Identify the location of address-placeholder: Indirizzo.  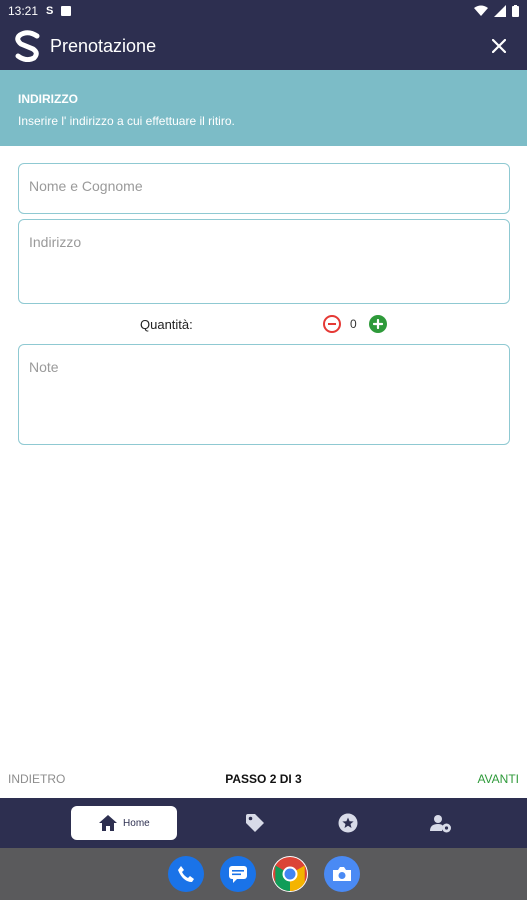
(55, 242).